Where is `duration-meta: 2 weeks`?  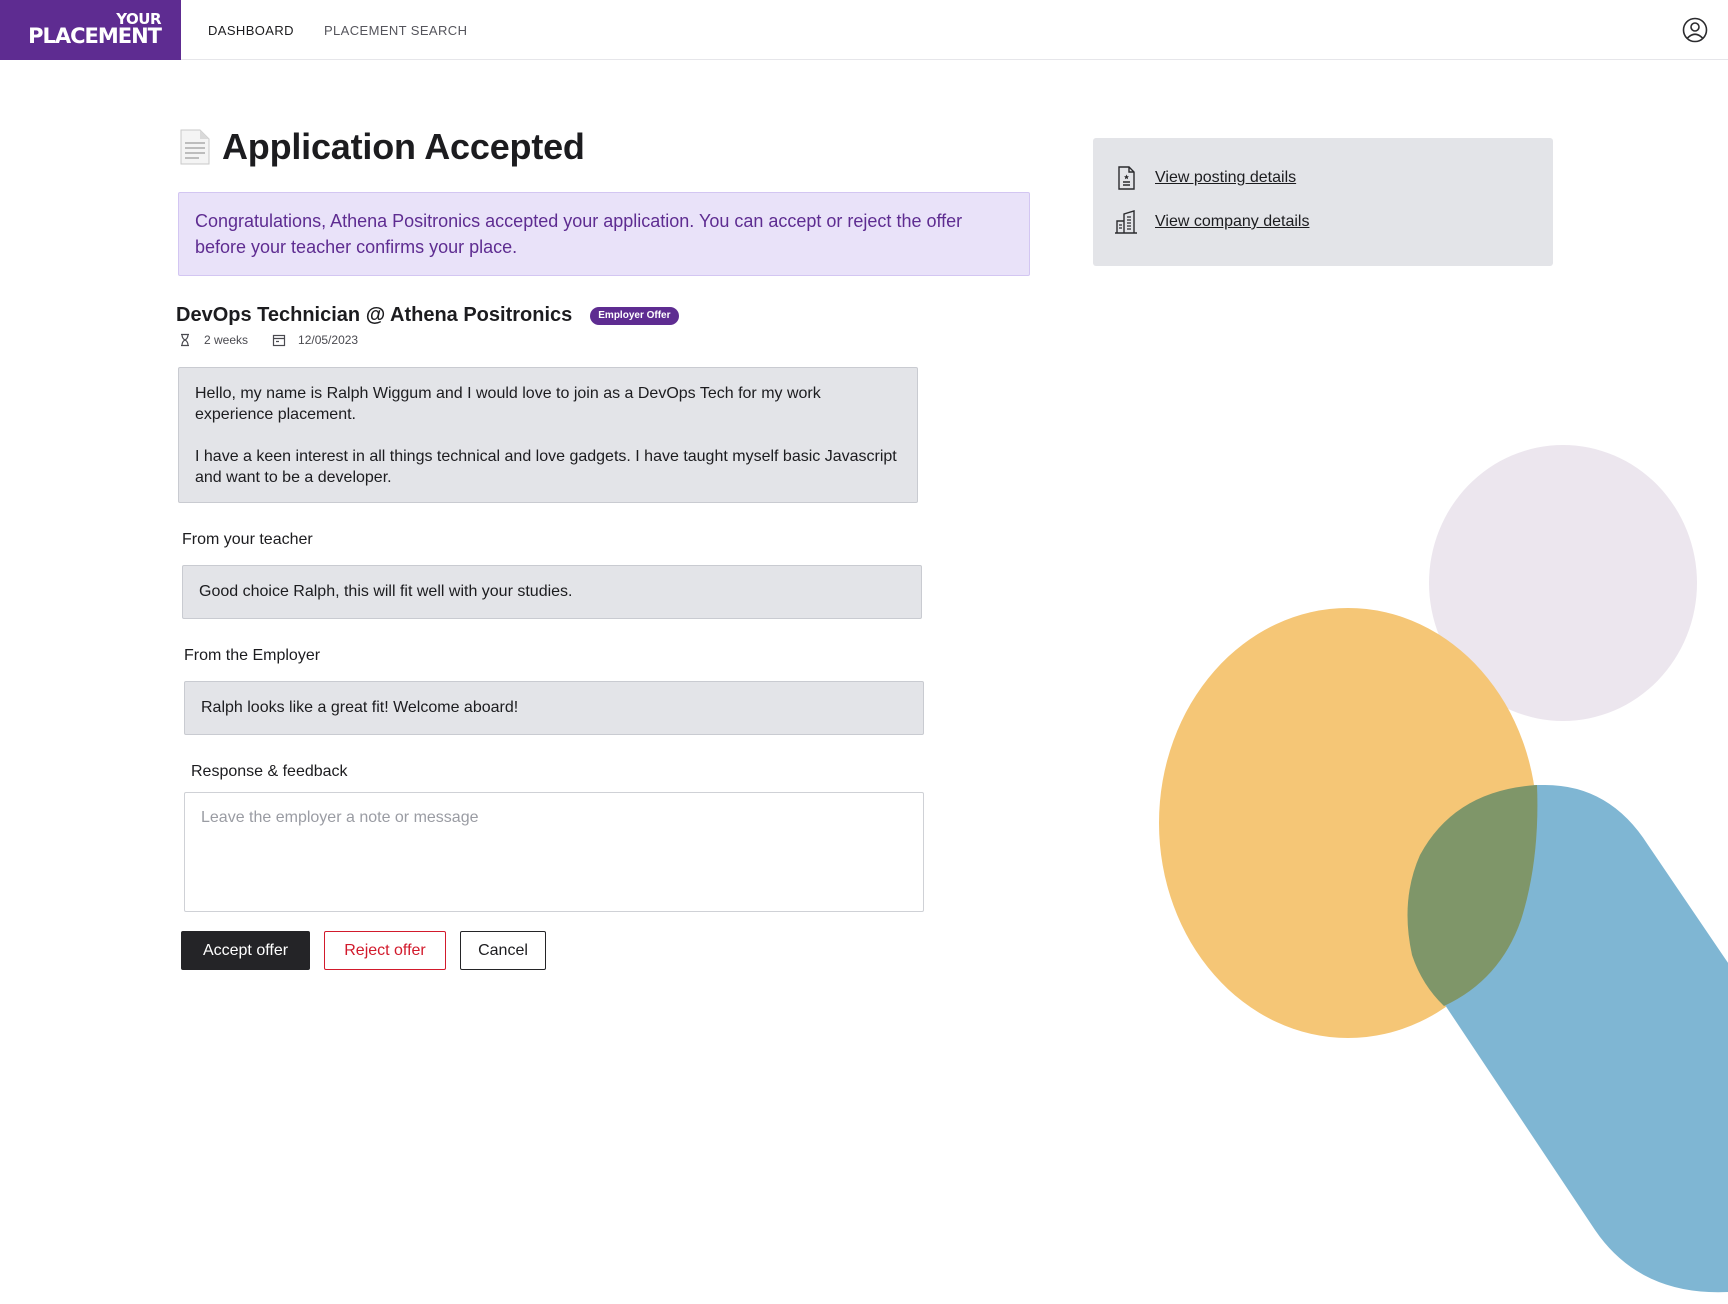
duration-meta: 2 weeks is located at coordinates (213, 340).